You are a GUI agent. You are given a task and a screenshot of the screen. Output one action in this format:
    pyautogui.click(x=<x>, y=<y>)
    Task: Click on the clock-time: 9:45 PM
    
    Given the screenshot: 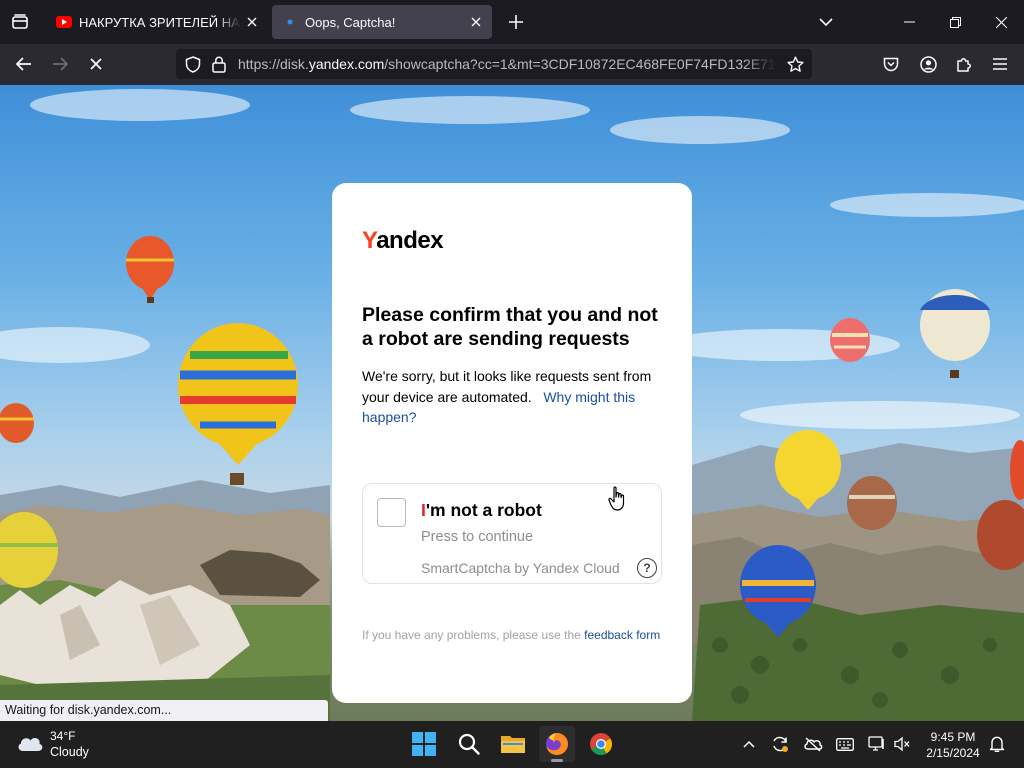 What is the action you would take?
    pyautogui.click(x=953, y=737)
    